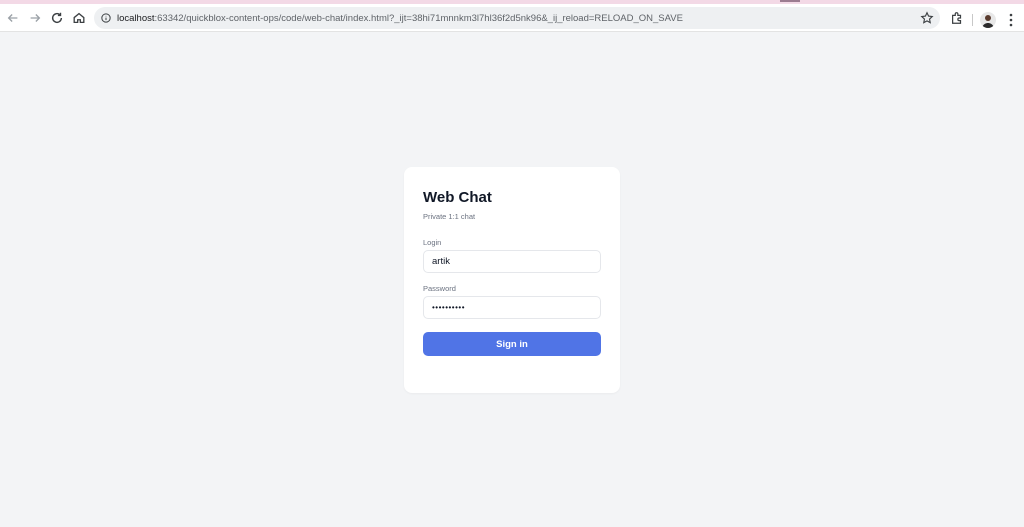 The width and height of the screenshot is (1024, 527). I want to click on toolbar-separator, so click(972, 20).